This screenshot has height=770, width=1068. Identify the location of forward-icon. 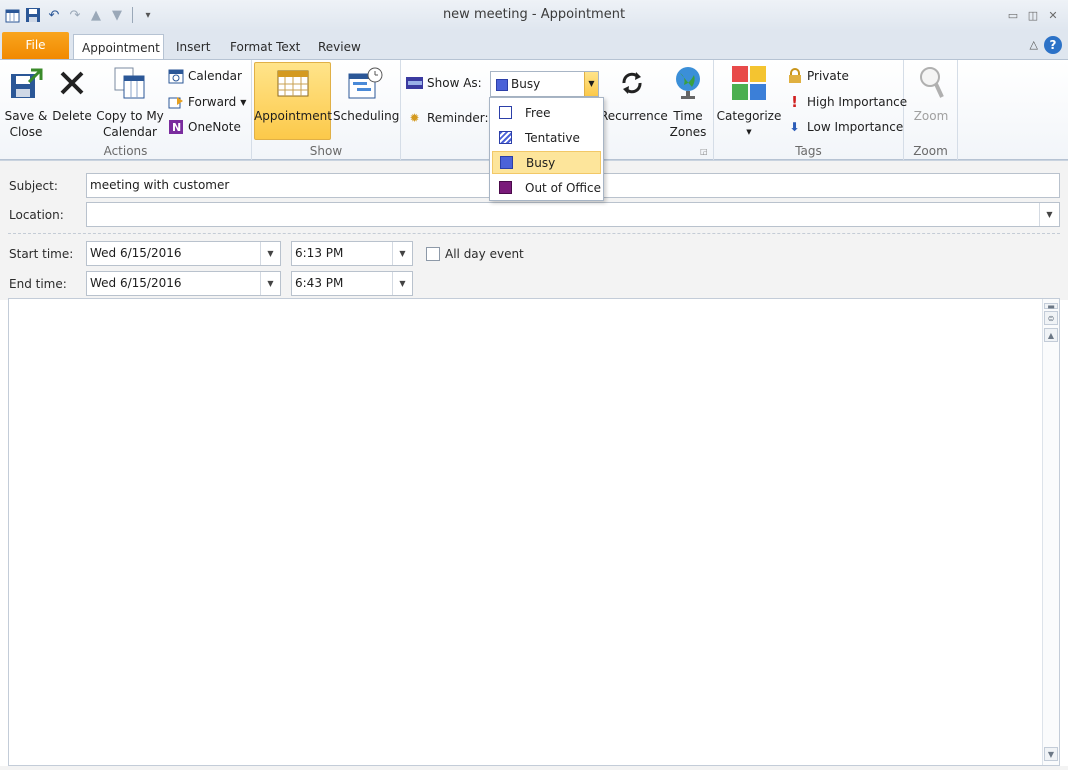
(175, 102).